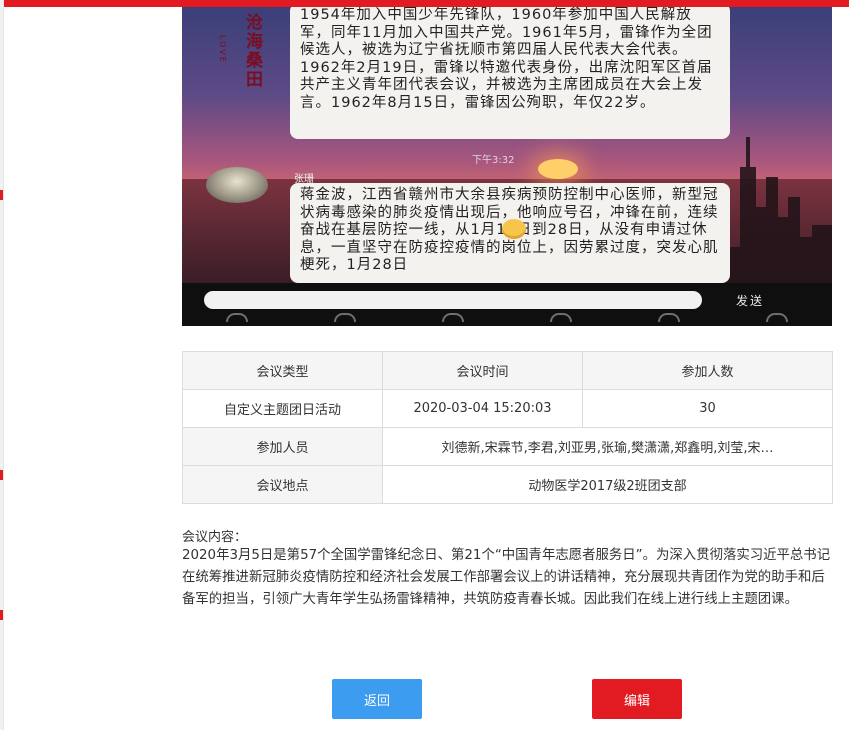 The height and width of the screenshot is (730, 849). Describe the element at coordinates (482, 408) in the screenshot. I see `meeting-time-value: 2020-03-04 15:20:03` at that location.